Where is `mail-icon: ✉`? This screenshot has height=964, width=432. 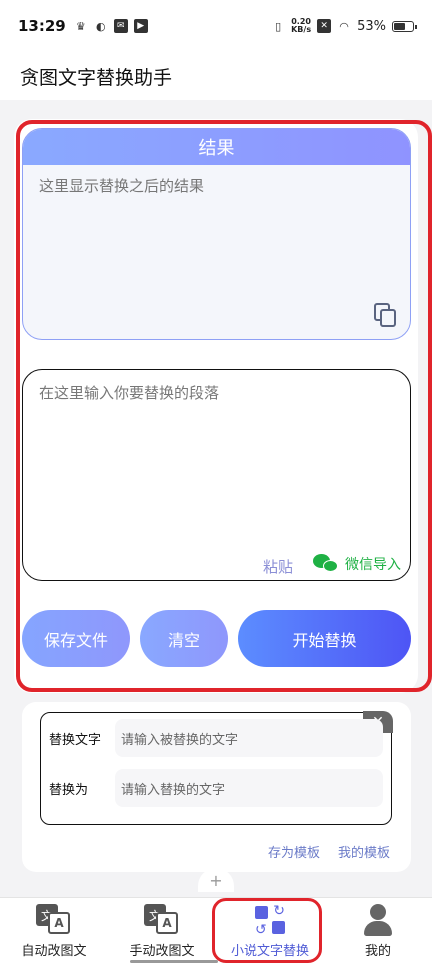 mail-icon: ✉ is located at coordinates (120, 26).